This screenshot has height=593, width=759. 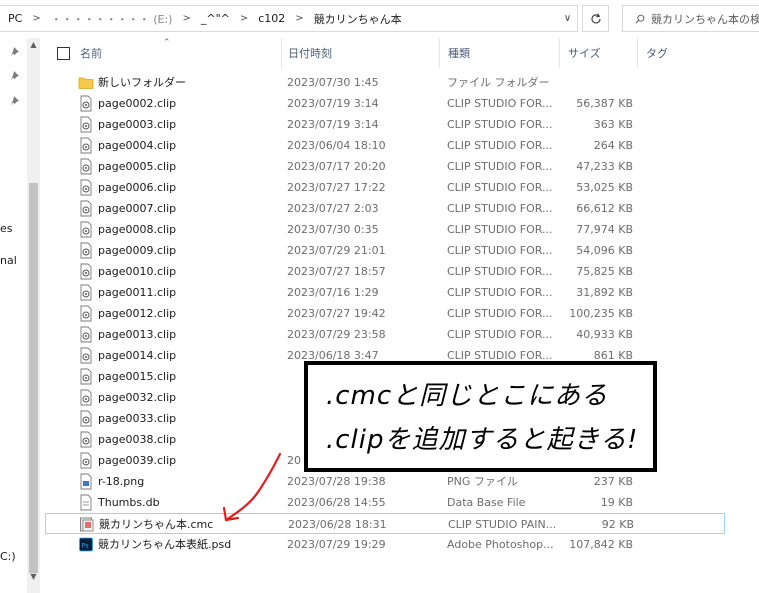 What do you see at coordinates (188, 376) in the screenshot?
I see `file-name: page0015.clip` at bounding box center [188, 376].